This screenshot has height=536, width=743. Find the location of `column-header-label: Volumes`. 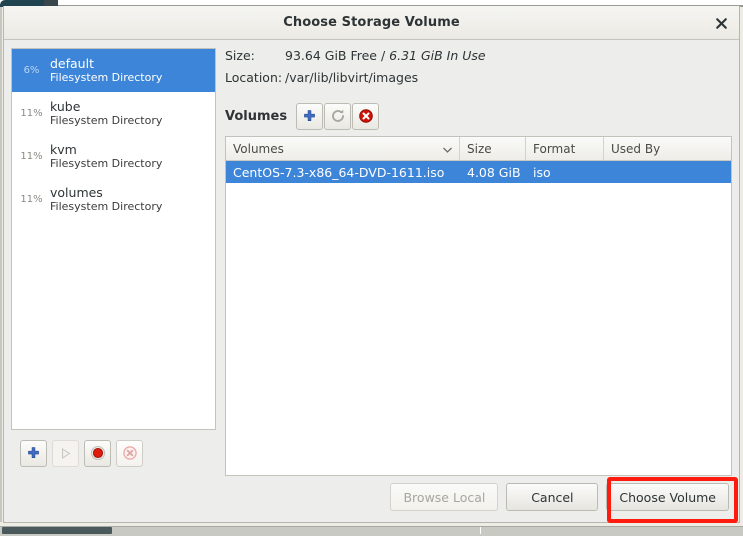

column-header-label: Volumes is located at coordinates (258, 148).